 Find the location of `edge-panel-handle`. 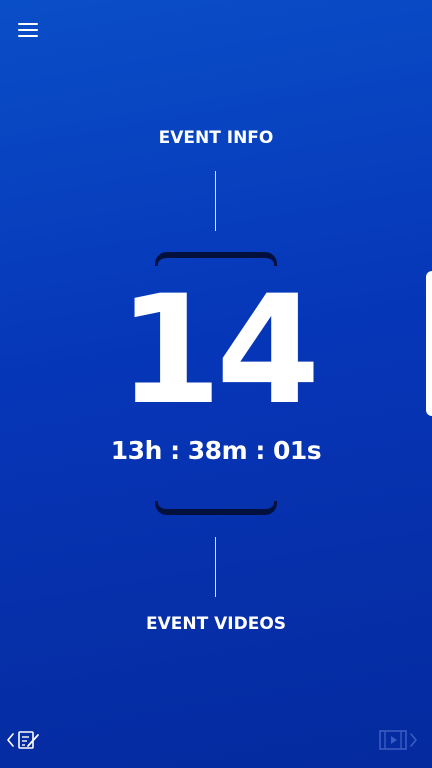

edge-panel-handle is located at coordinates (429, 343).